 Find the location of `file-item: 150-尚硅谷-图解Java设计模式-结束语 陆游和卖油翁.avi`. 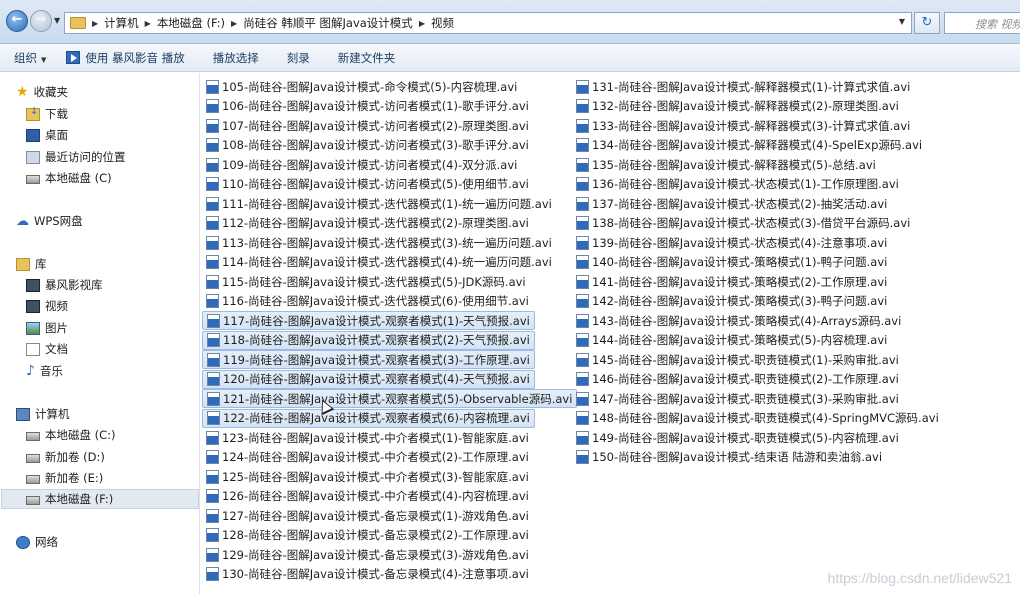

file-item: 150-尚硅谷-图解Java设计模式-结束语 陆游和卖油翁.avi is located at coordinates (729, 457).